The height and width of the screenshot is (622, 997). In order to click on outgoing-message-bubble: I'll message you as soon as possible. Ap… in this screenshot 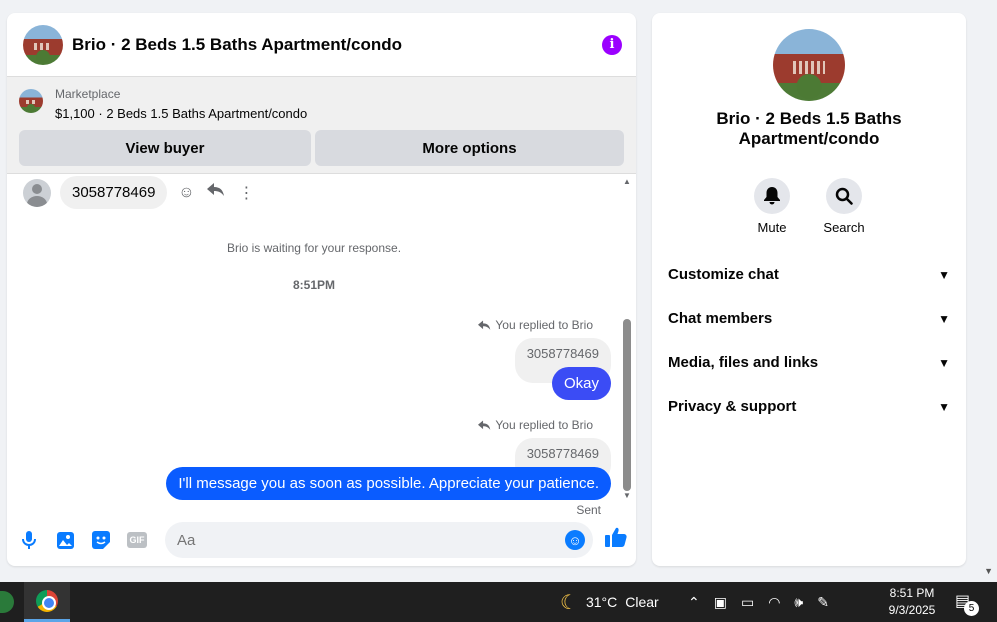, I will do `click(388, 483)`.